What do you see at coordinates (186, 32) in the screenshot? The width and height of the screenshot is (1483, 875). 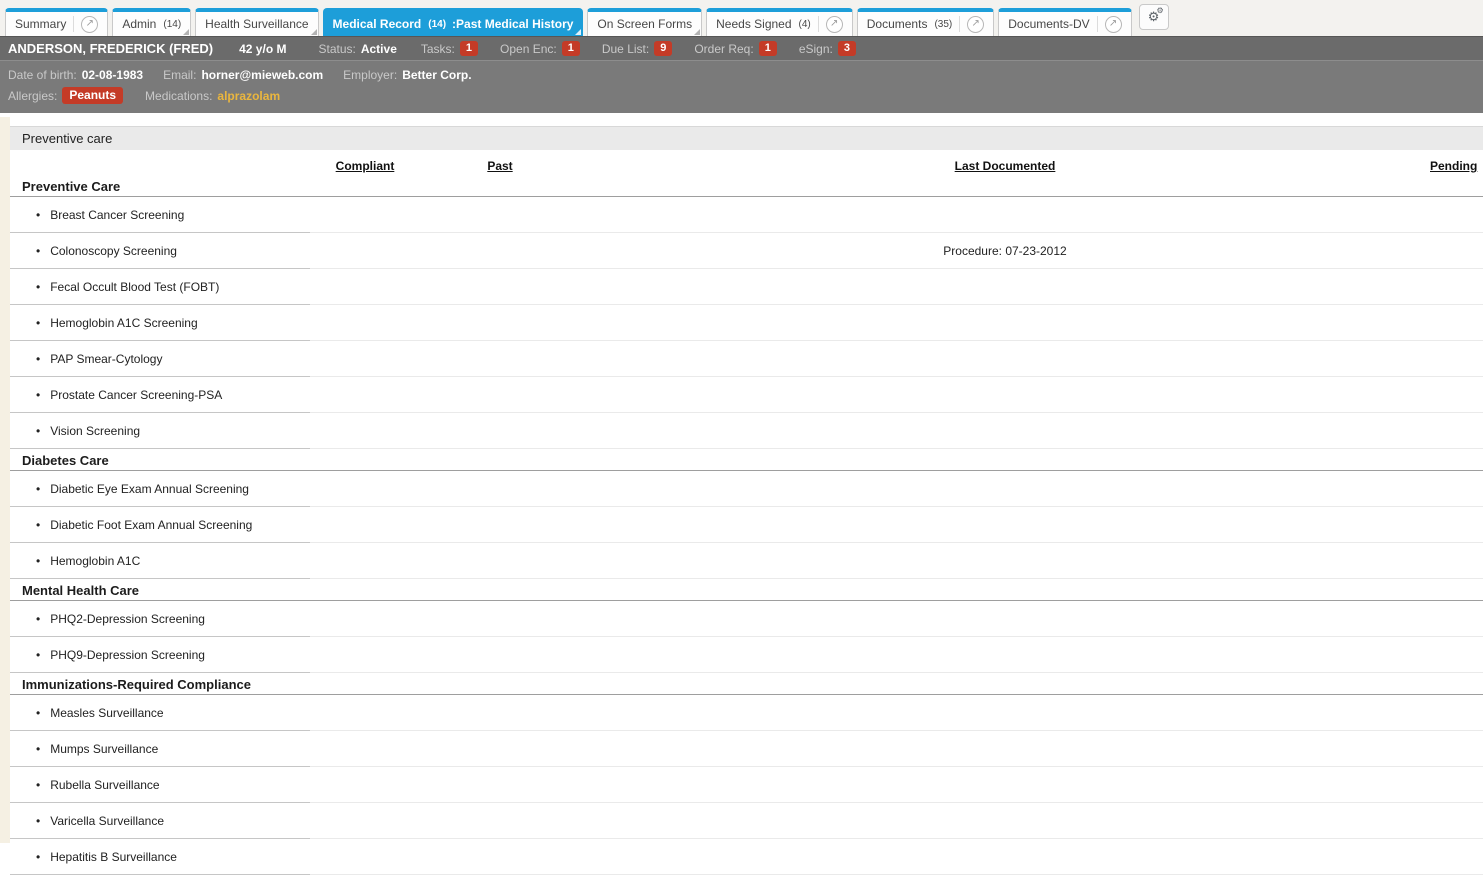 I see `corner-fold-icon` at bounding box center [186, 32].